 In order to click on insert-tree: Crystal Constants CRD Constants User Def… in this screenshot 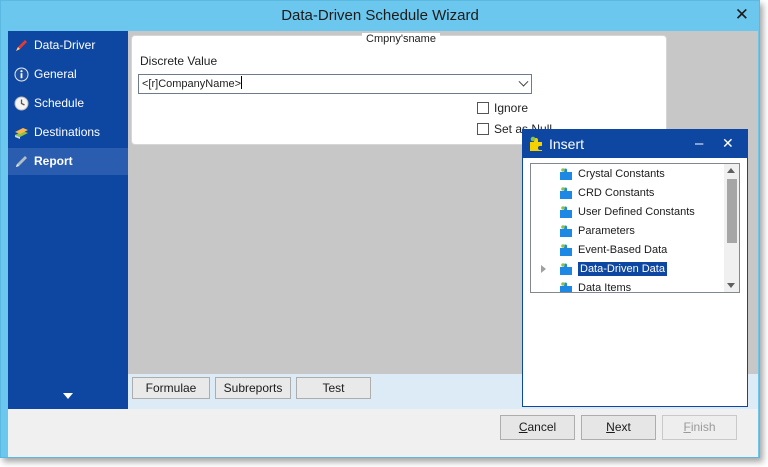, I will do `click(635, 228)`.